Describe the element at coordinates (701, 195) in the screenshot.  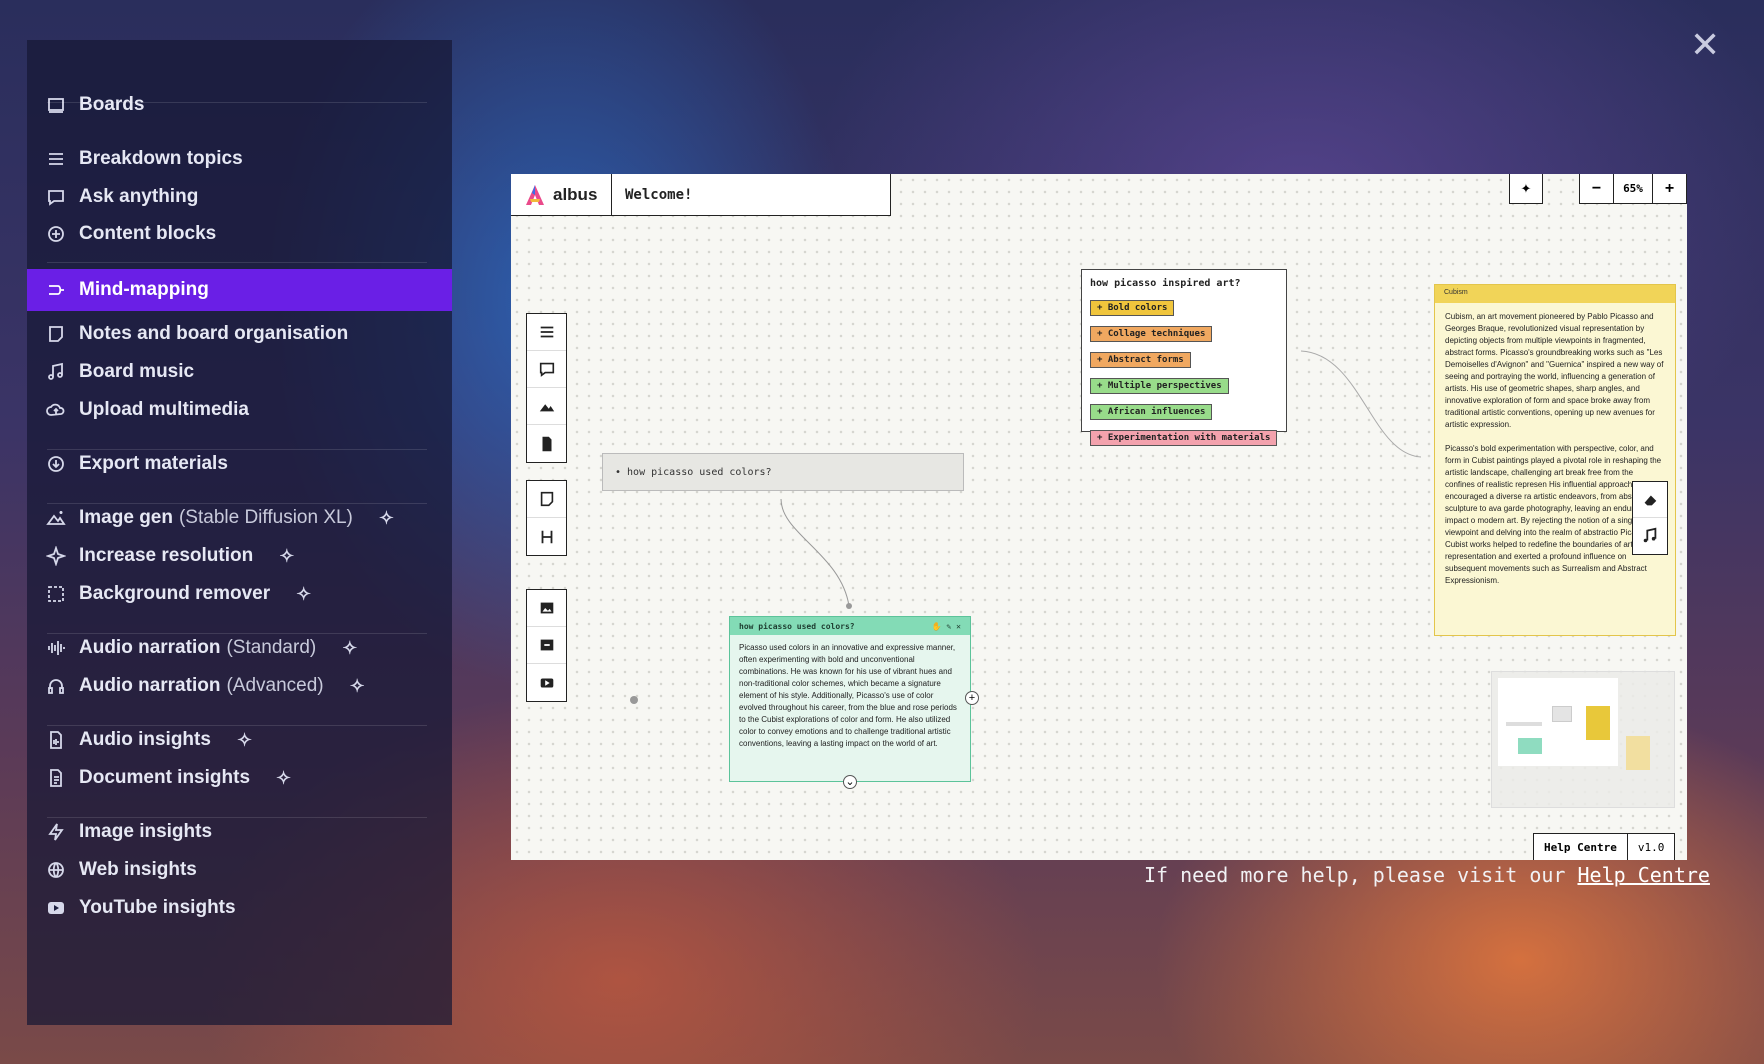
I see `board-top-bar: albus Welcome!` at that location.